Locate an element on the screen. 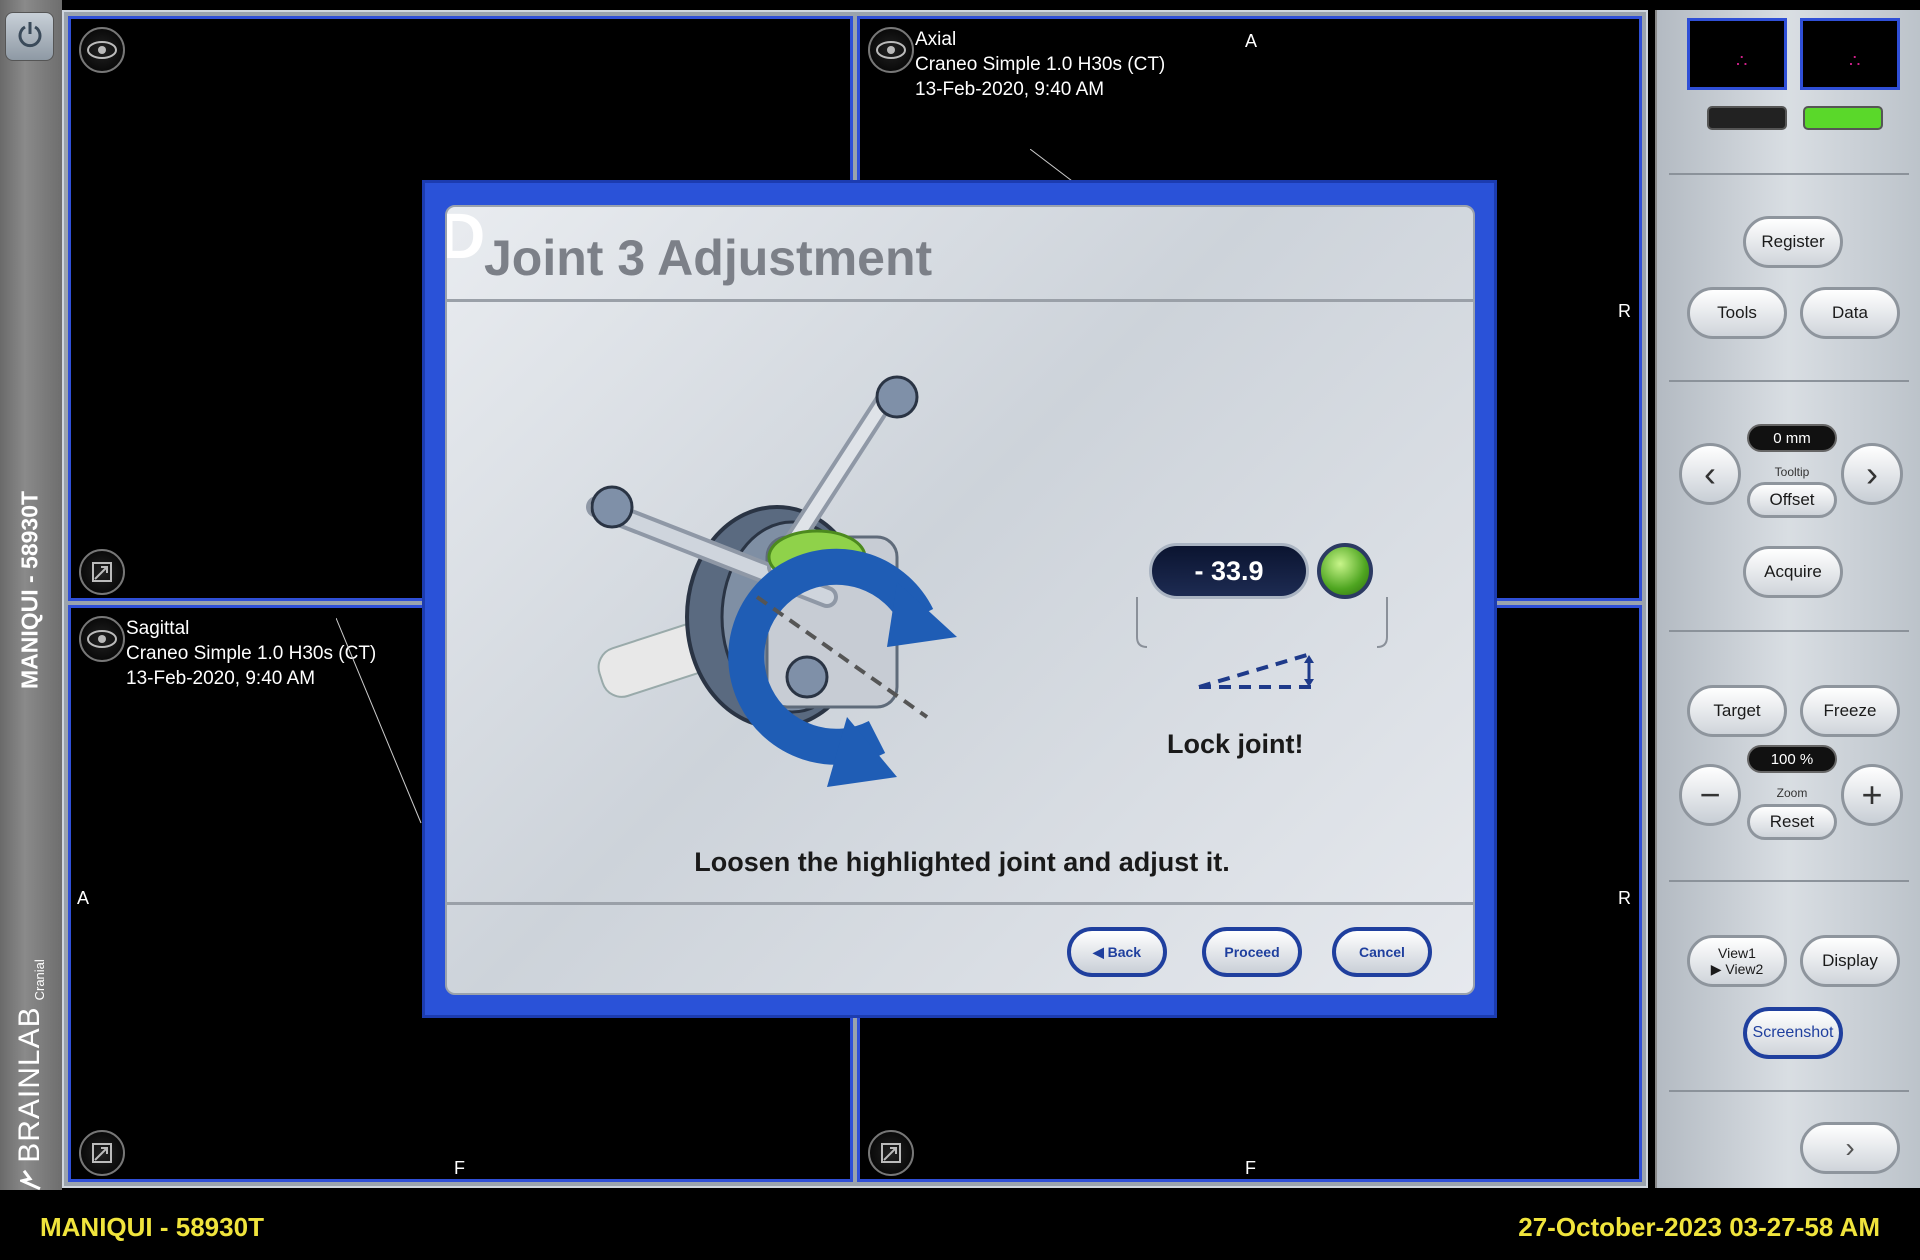  acquire-button: Acquire is located at coordinates (1793, 572).